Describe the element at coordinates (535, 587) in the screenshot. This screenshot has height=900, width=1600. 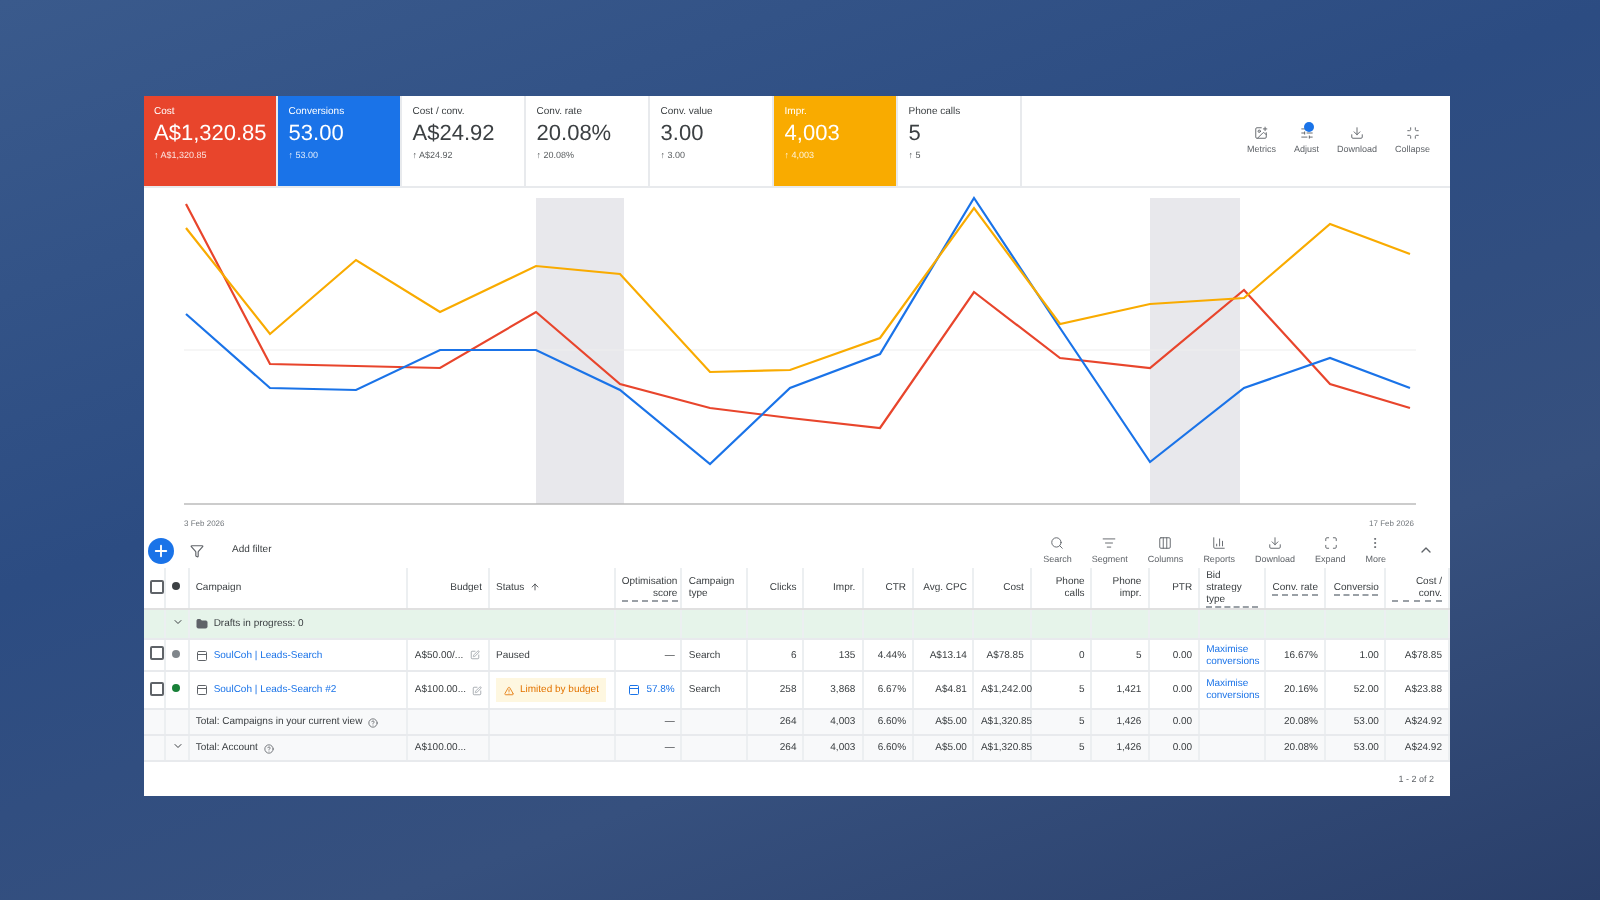
I see `sort-arrow-icon` at that location.